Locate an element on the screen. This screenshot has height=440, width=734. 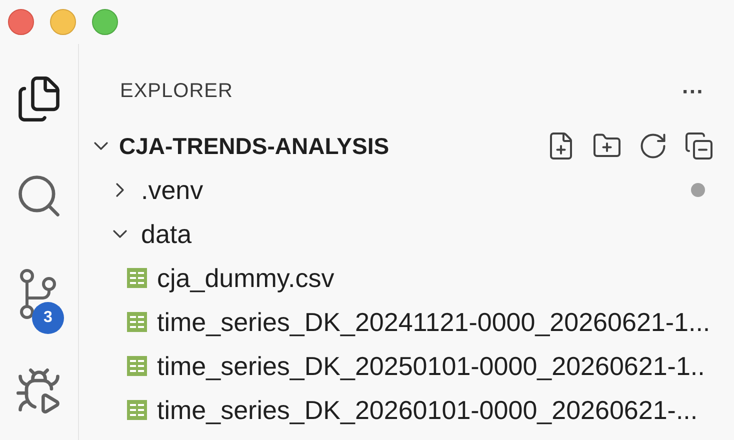
project-row: CJA-TRENDS-ANALYSIS is located at coordinates (406, 146).